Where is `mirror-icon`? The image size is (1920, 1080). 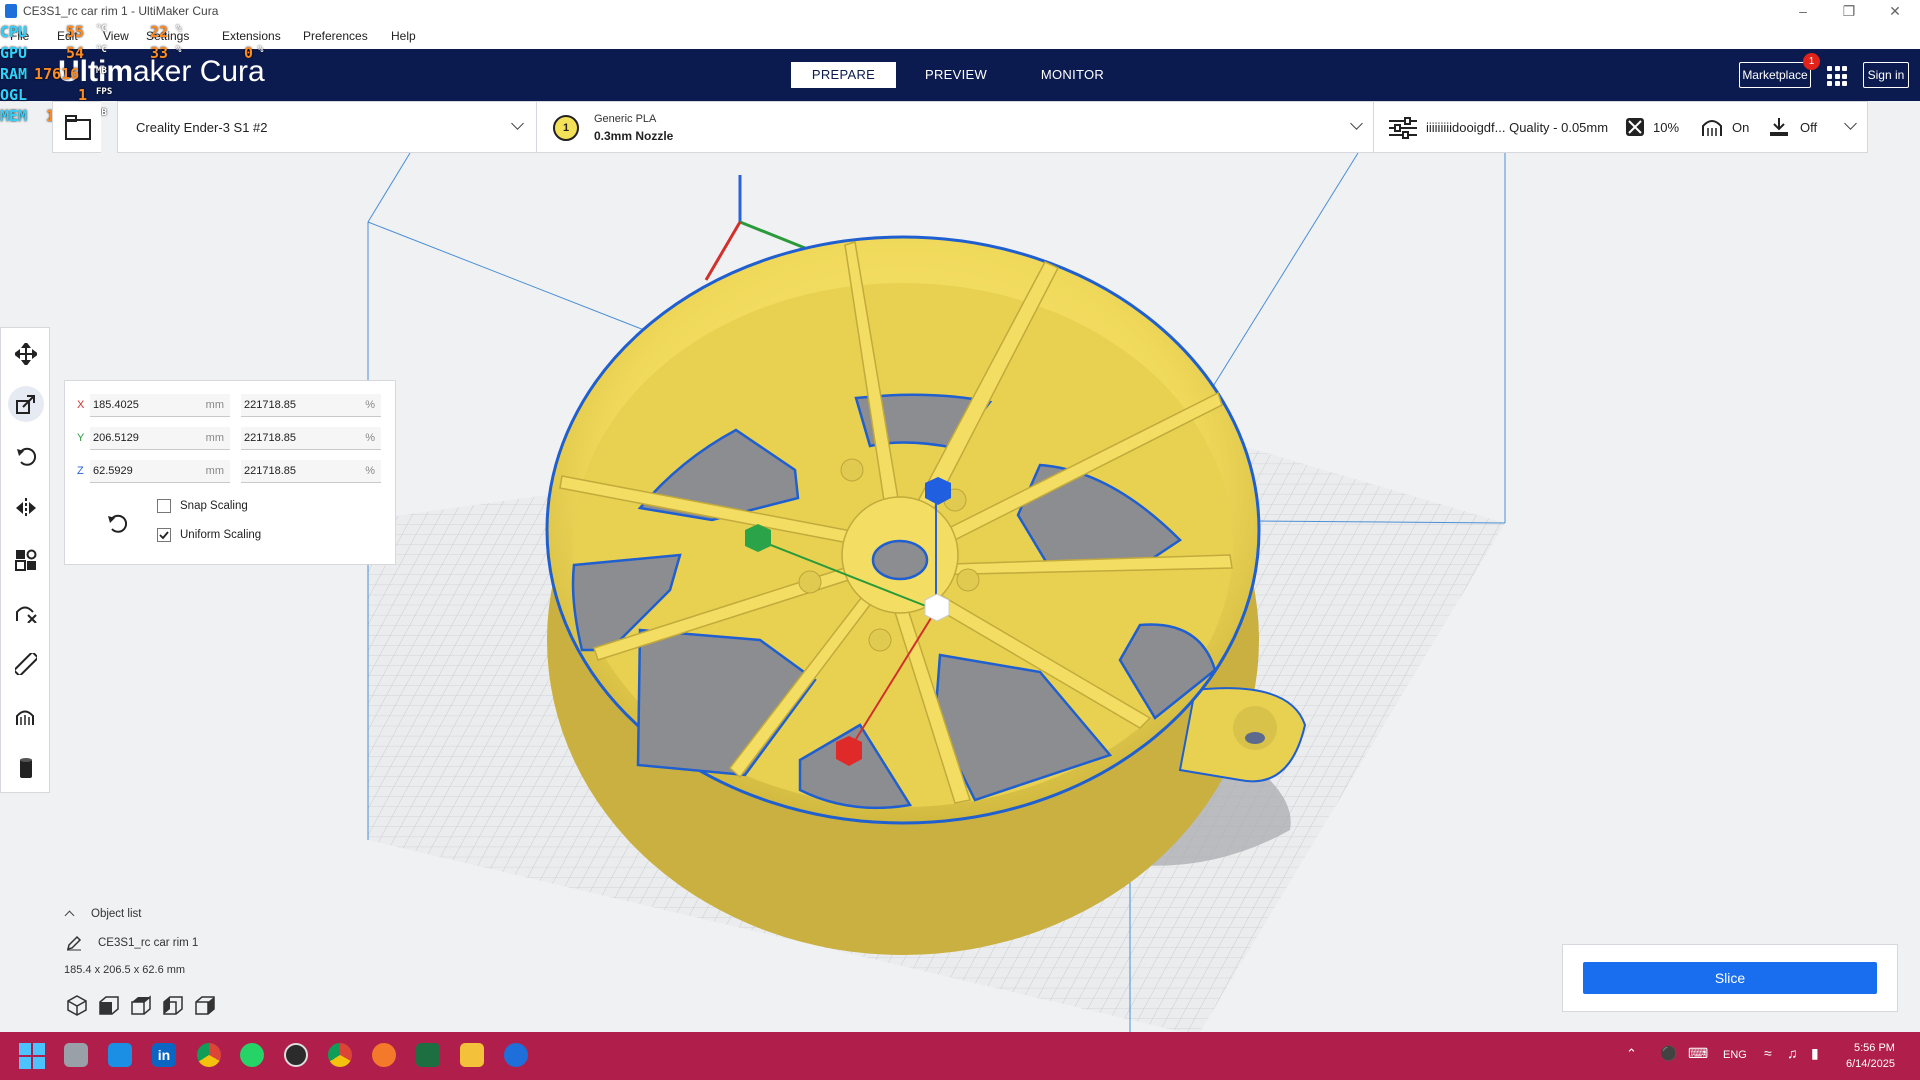 mirror-icon is located at coordinates (26, 508).